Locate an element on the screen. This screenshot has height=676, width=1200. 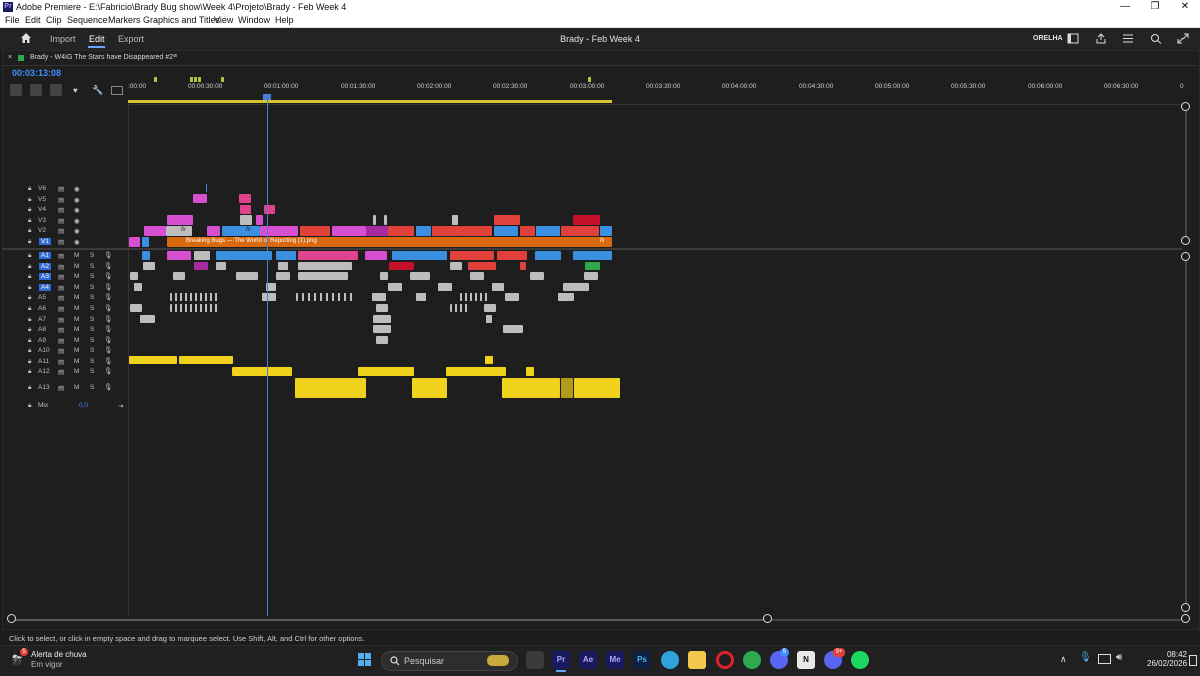
audio-scroll-handle-bottom is located at coordinates (1185, 607).